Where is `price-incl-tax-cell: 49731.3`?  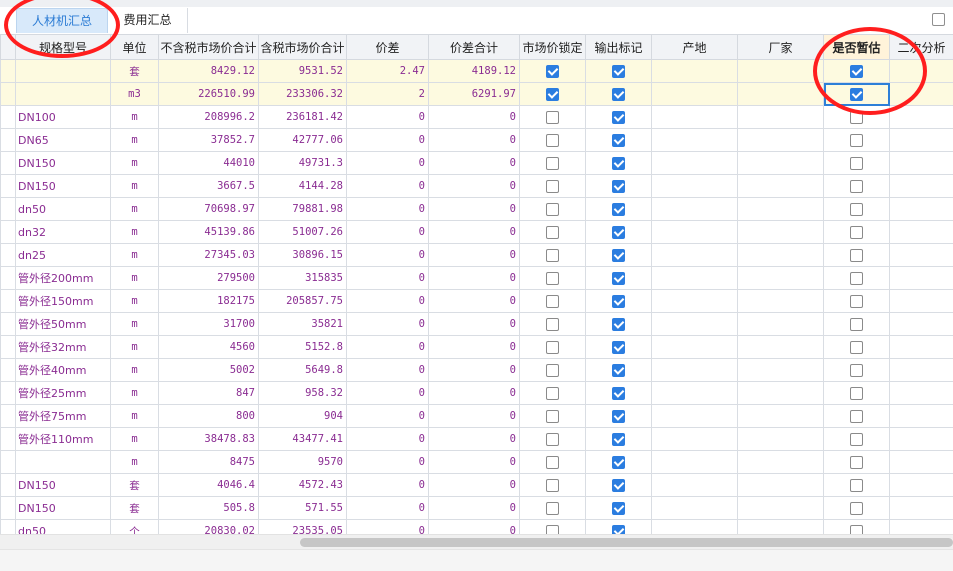
price-incl-tax-cell: 49731.3 is located at coordinates (303, 163).